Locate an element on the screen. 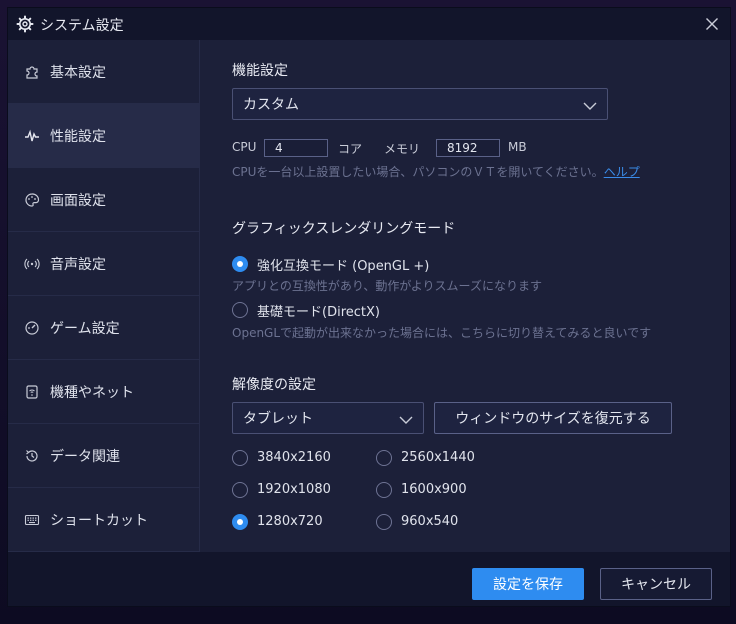 This screenshot has width=736, height=624. res-option-label: 2560x1440 is located at coordinates (438, 457).